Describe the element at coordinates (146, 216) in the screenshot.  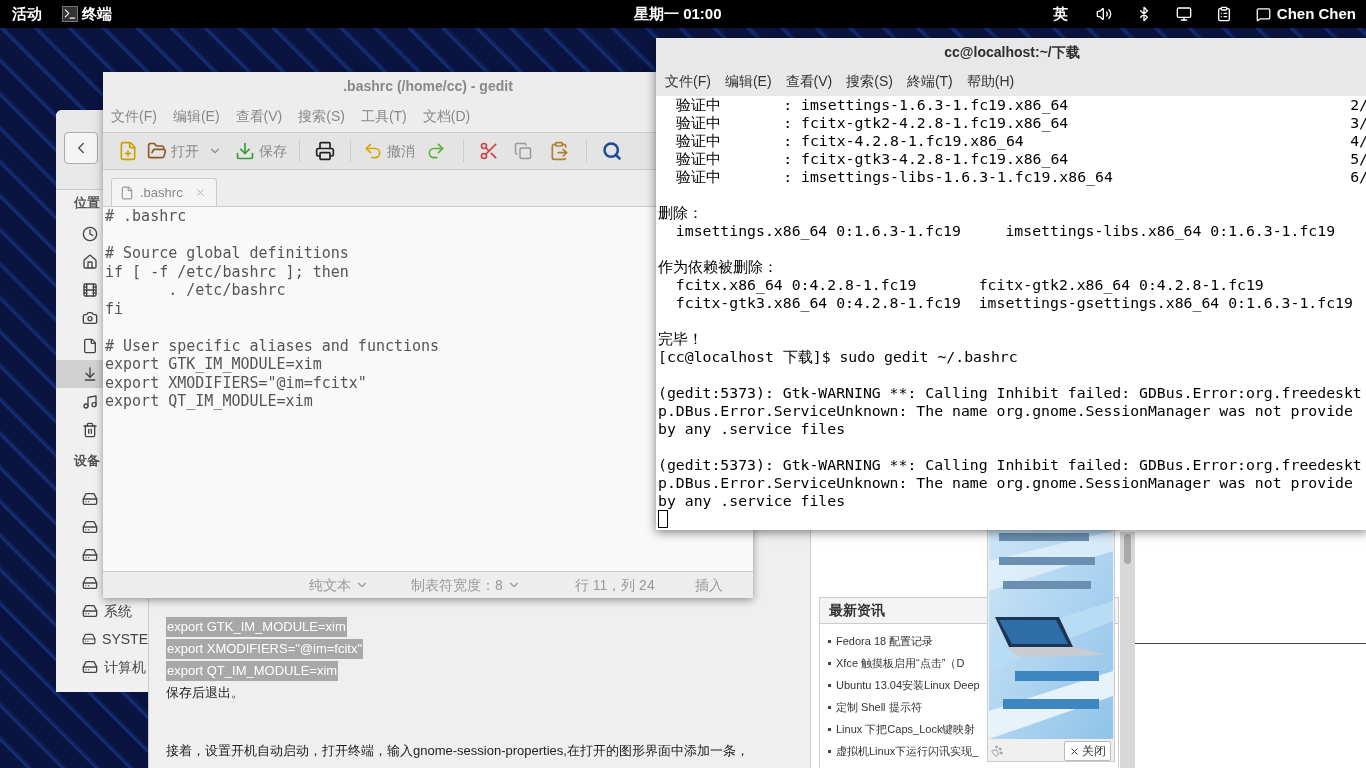
I see `code-line: # .bashrc` at that location.